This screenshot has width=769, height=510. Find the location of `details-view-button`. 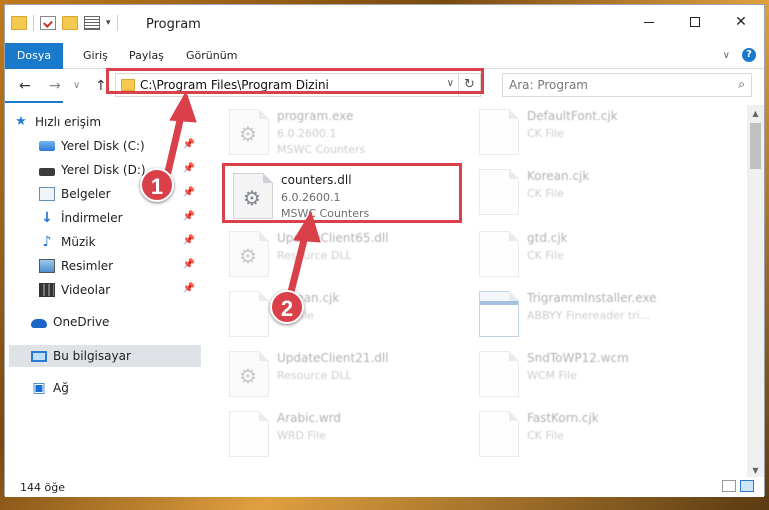

details-view-button is located at coordinates (729, 486).